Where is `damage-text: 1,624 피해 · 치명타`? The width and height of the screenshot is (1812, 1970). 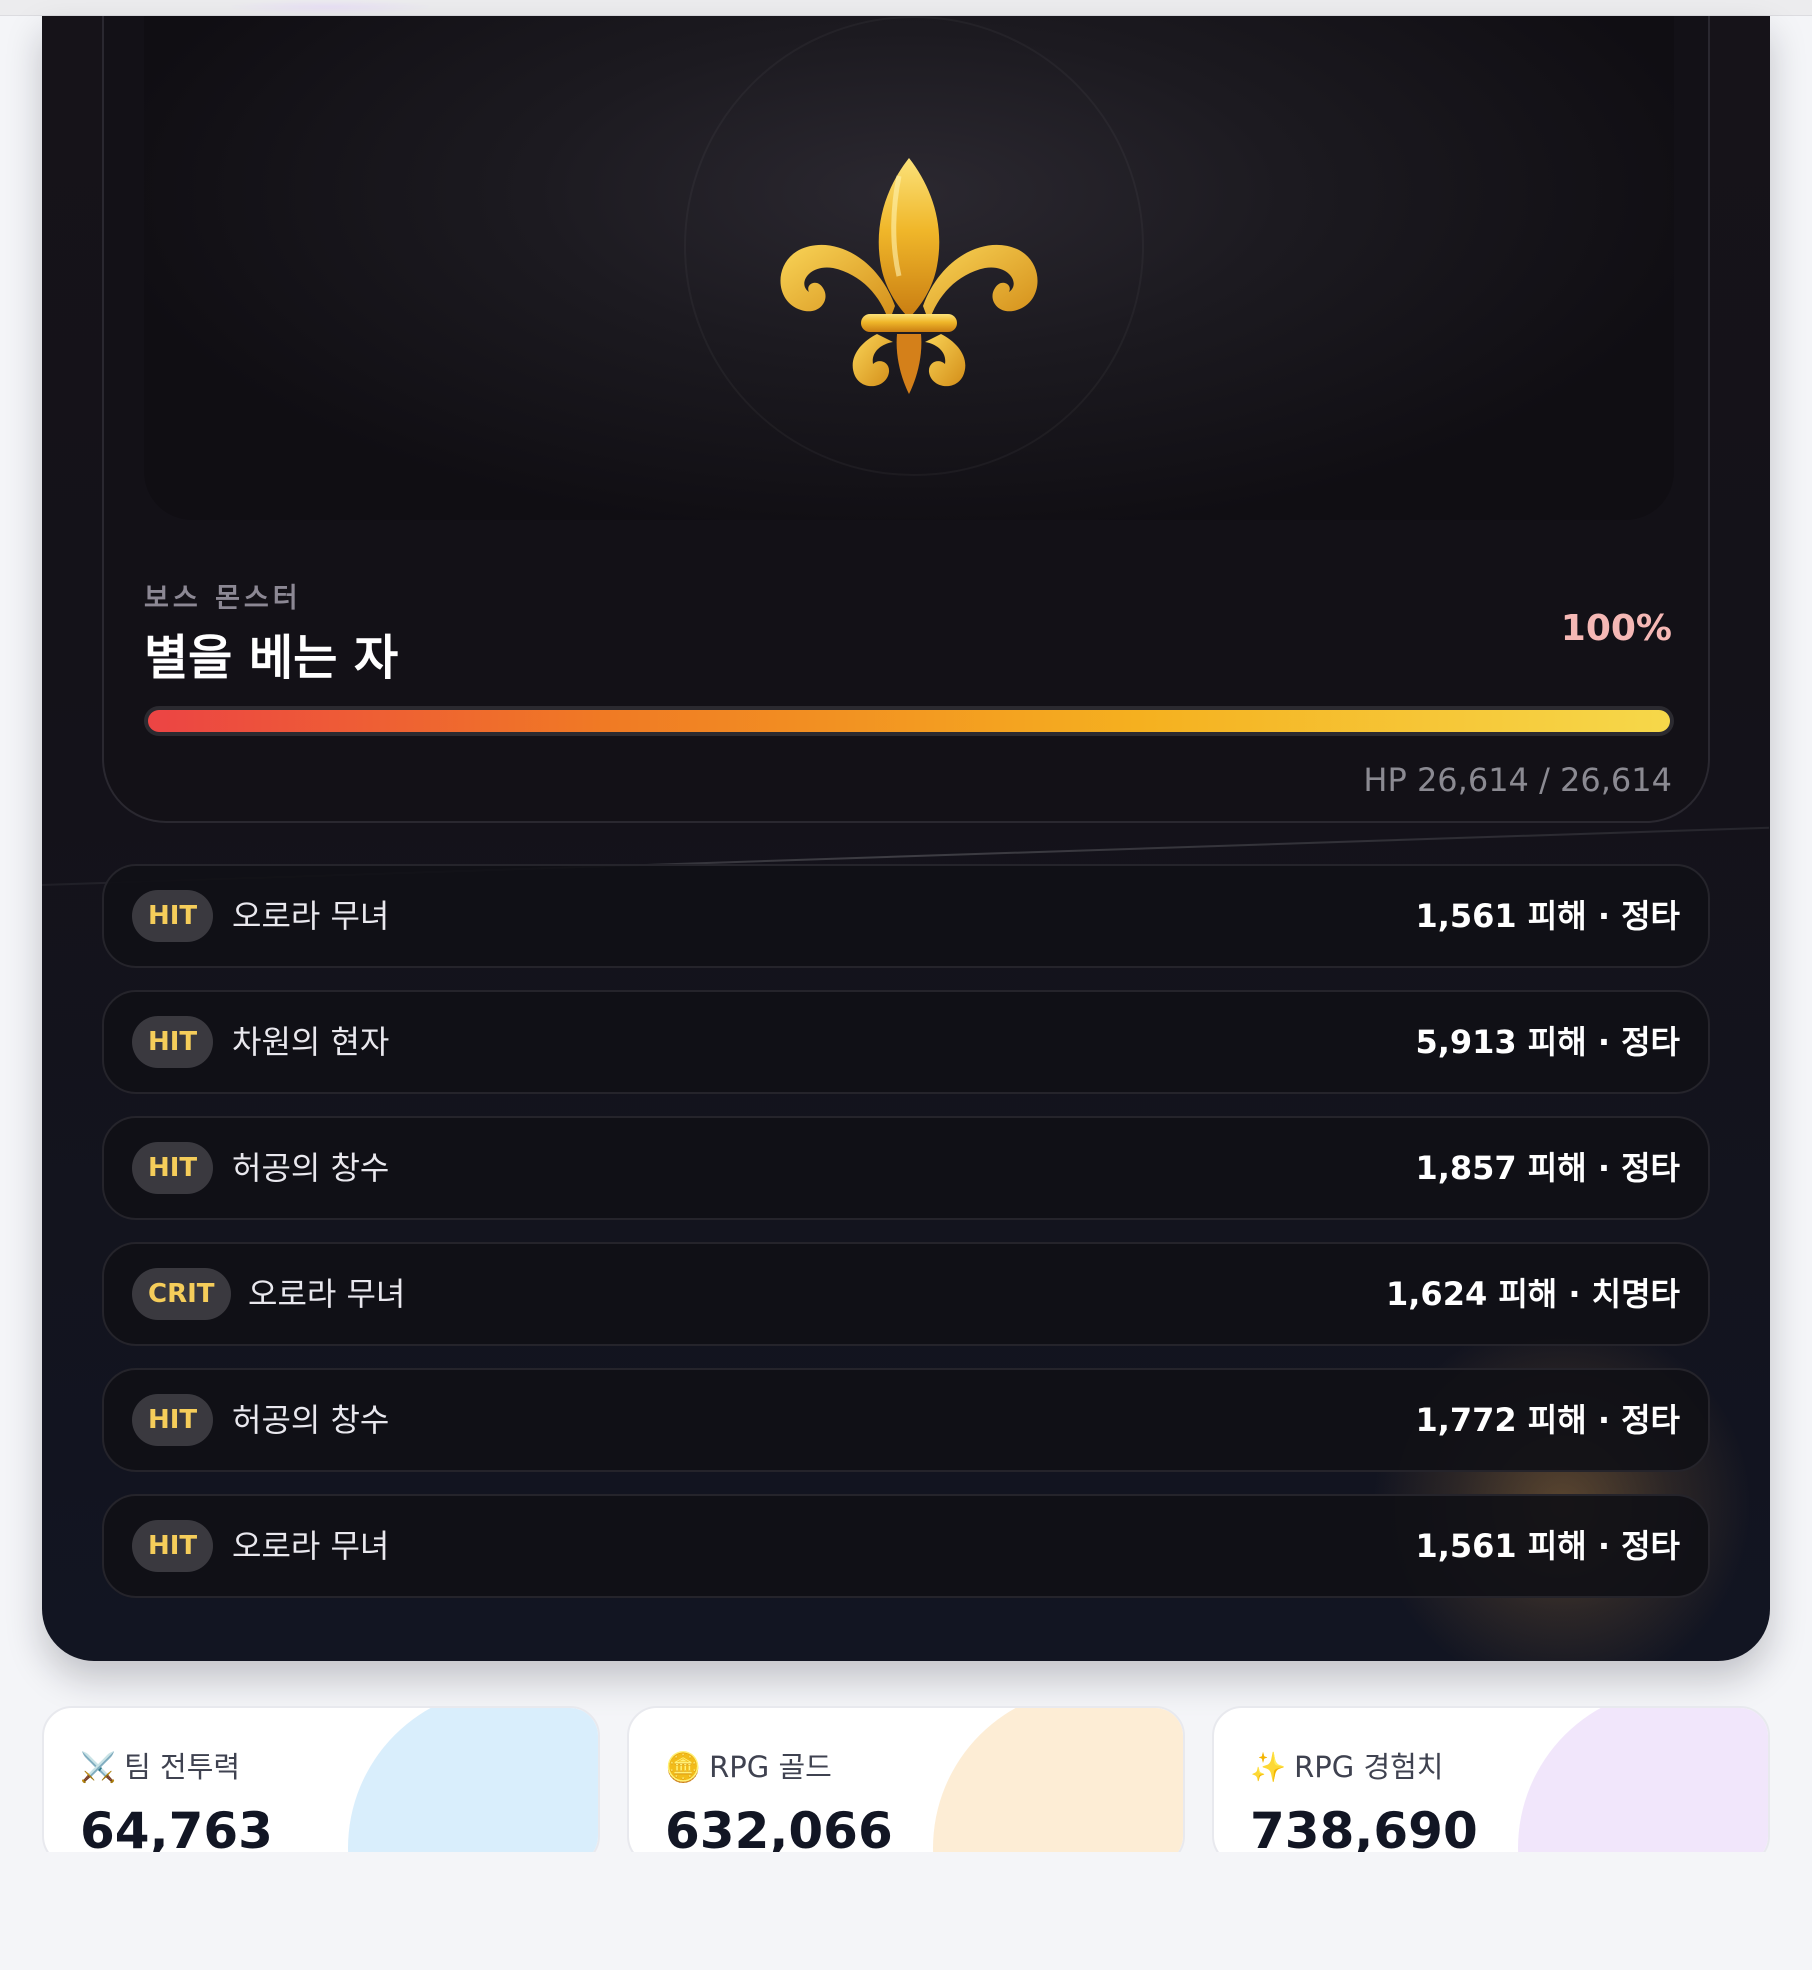
damage-text: 1,624 피해 · 치명타 is located at coordinates (1533, 1294).